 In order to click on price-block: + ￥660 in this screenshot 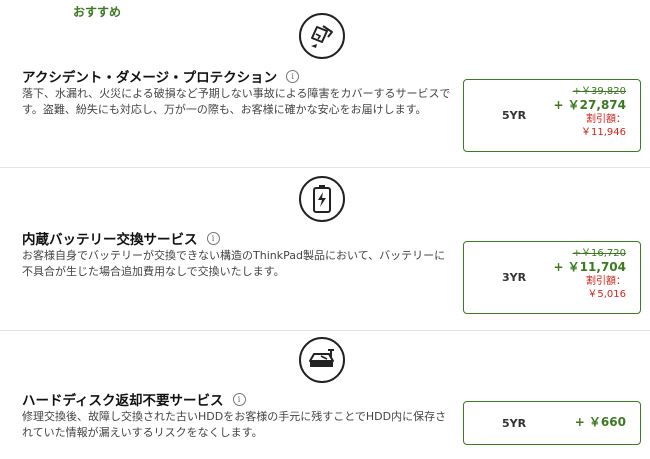, I will do `click(600, 422)`.